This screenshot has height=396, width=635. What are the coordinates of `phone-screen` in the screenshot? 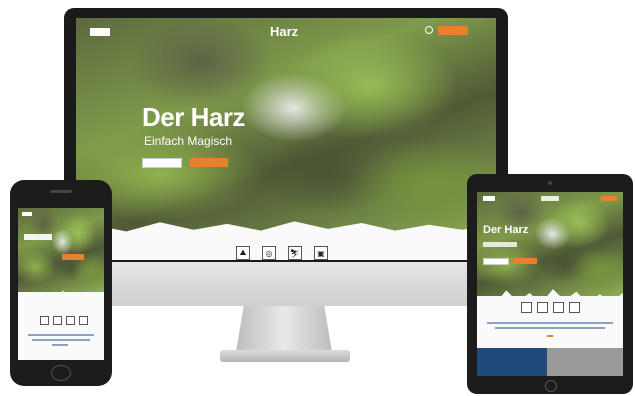 It's located at (61, 284).